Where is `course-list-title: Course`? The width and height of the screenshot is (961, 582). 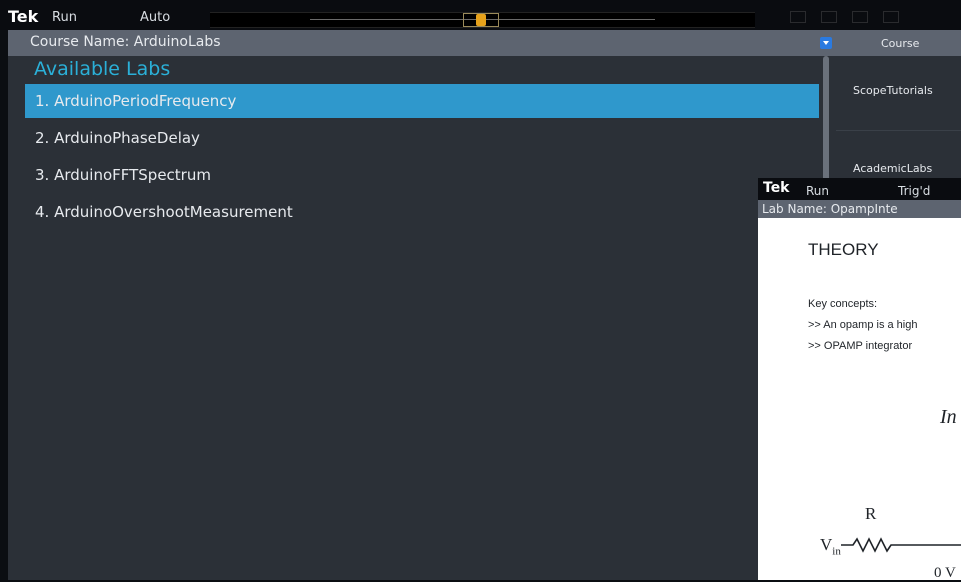 course-list-title: Course is located at coordinates (900, 43).